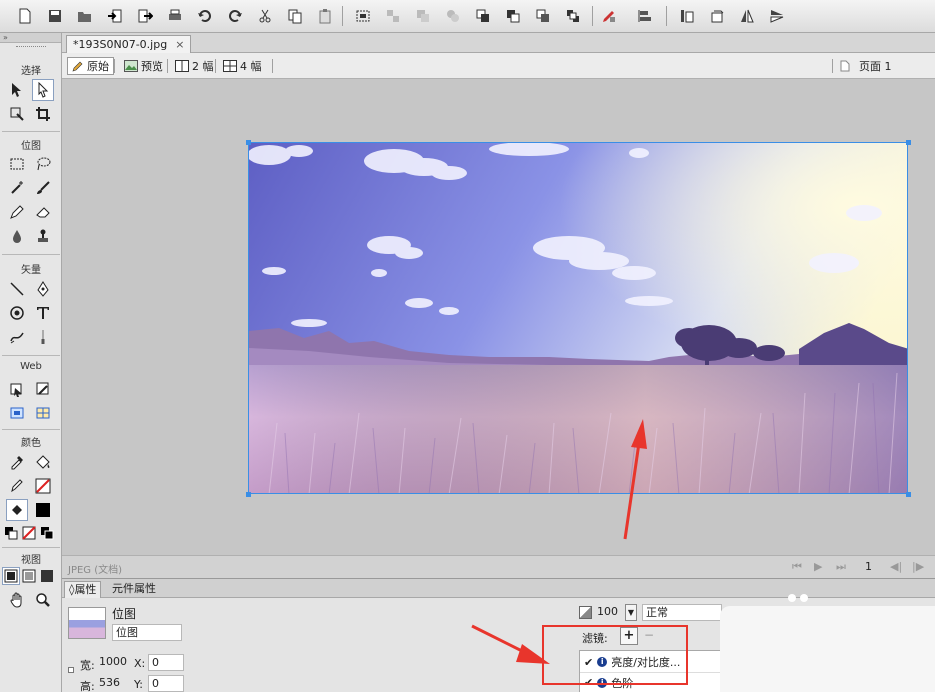 The image size is (935, 692). Describe the element at coordinates (43, 313) in the screenshot. I see `text-tool-icon` at that location.